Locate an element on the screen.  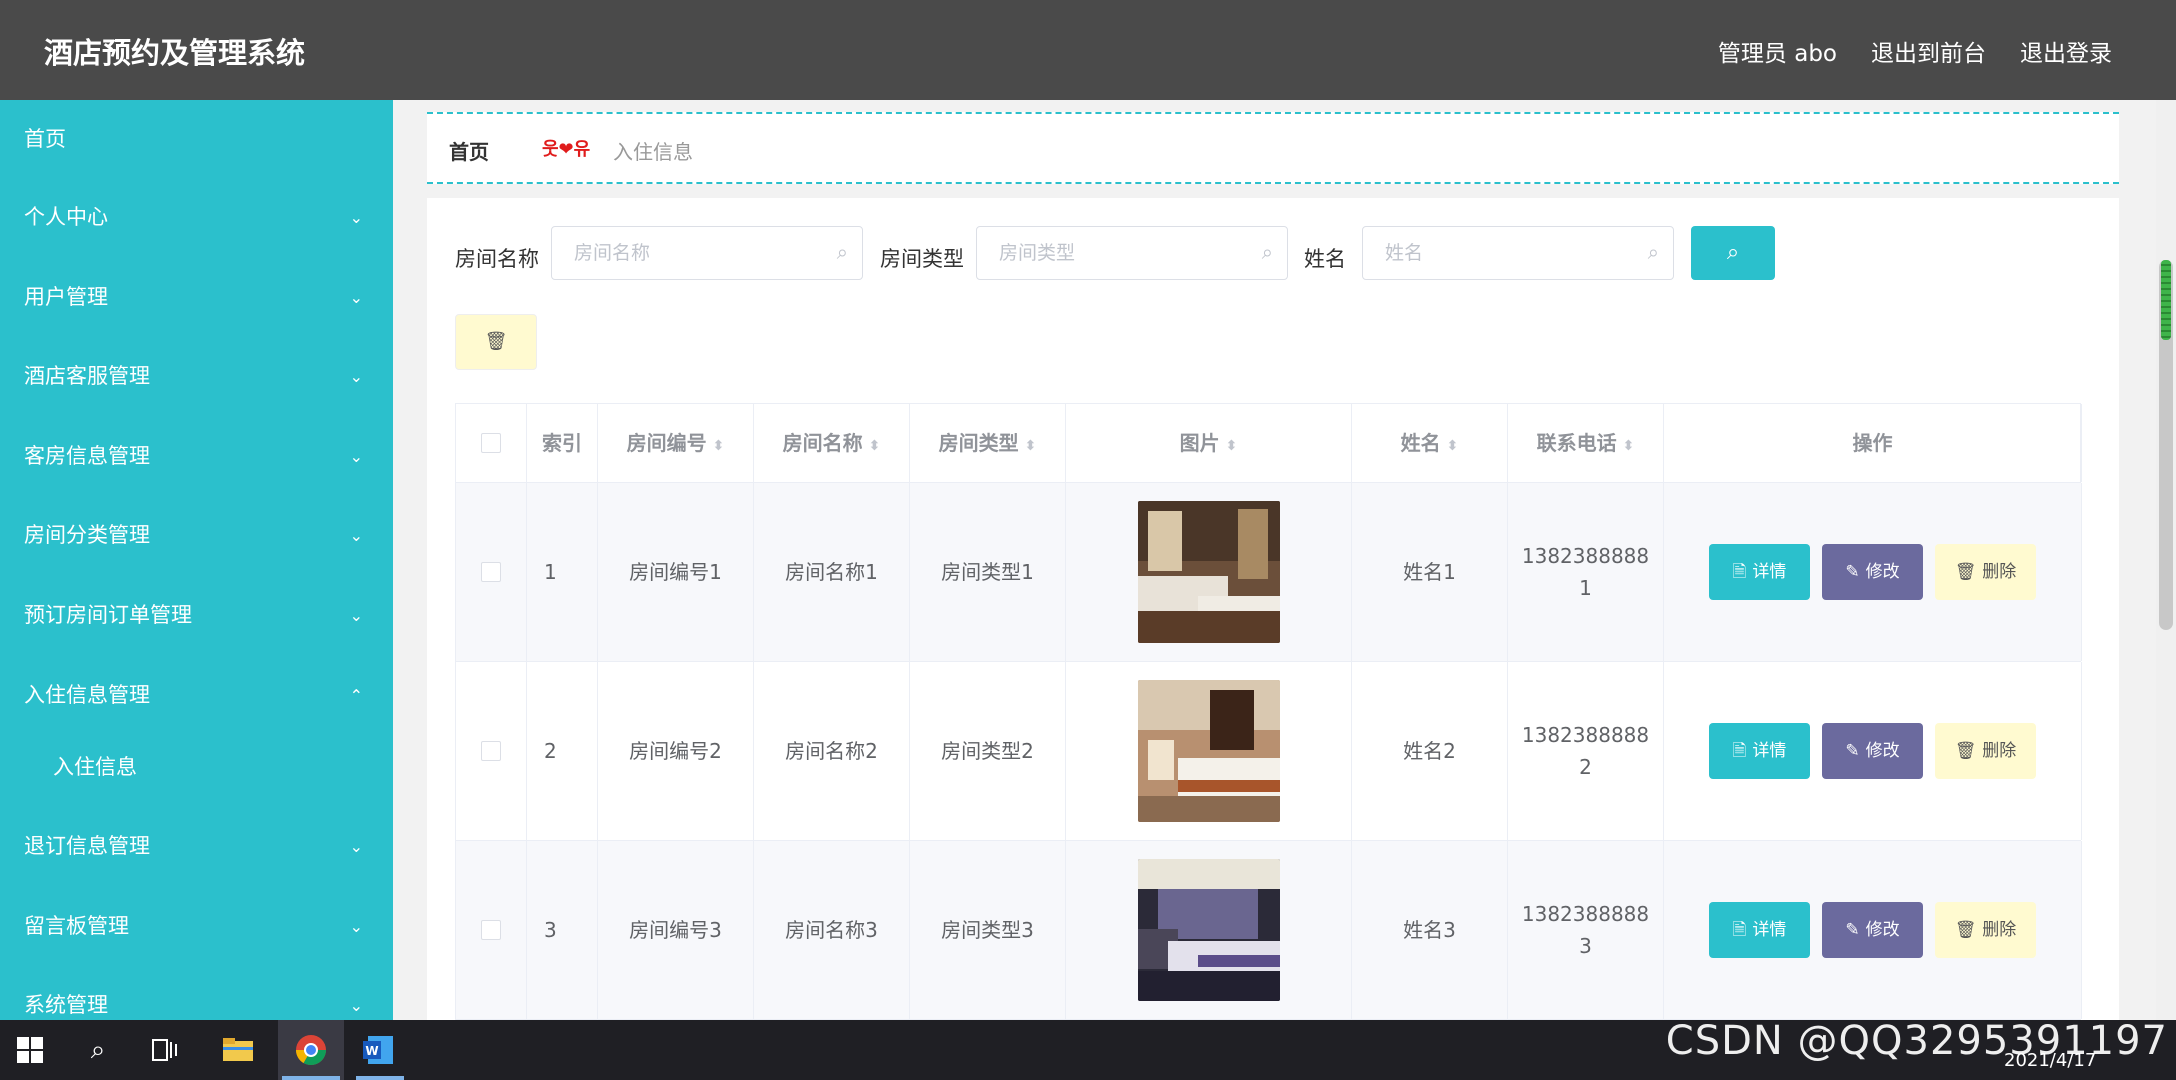
folder-icon is located at coordinates (238, 1049).